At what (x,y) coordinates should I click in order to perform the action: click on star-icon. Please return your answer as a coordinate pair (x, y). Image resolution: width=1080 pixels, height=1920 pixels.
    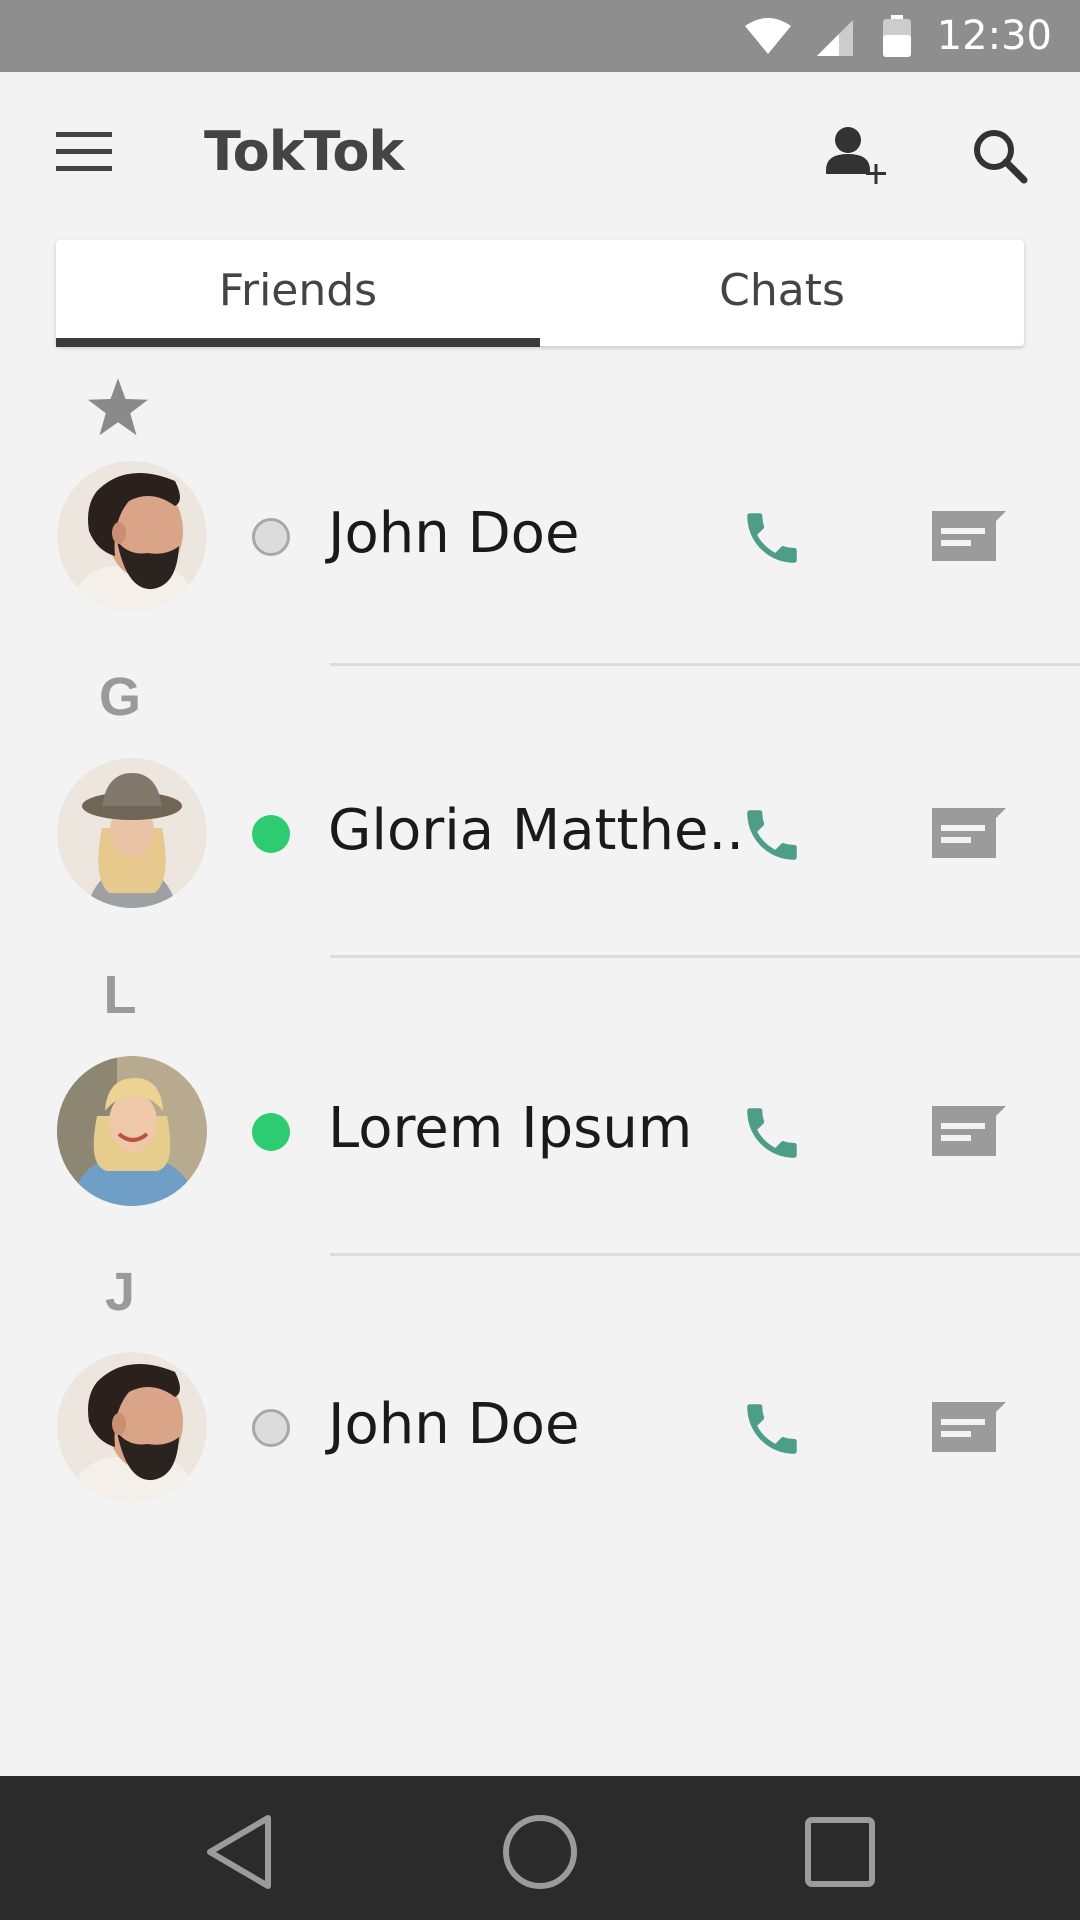
    Looking at the image, I should click on (118, 407).